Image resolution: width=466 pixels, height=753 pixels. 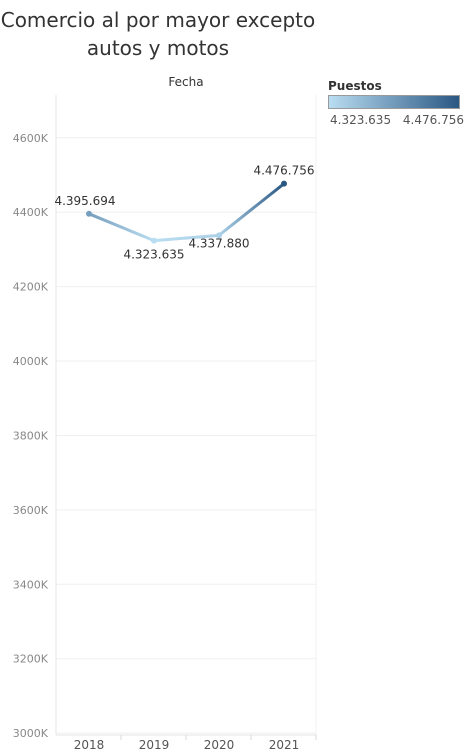 I want to click on y-tick-label: 3200K, so click(x=31, y=659).